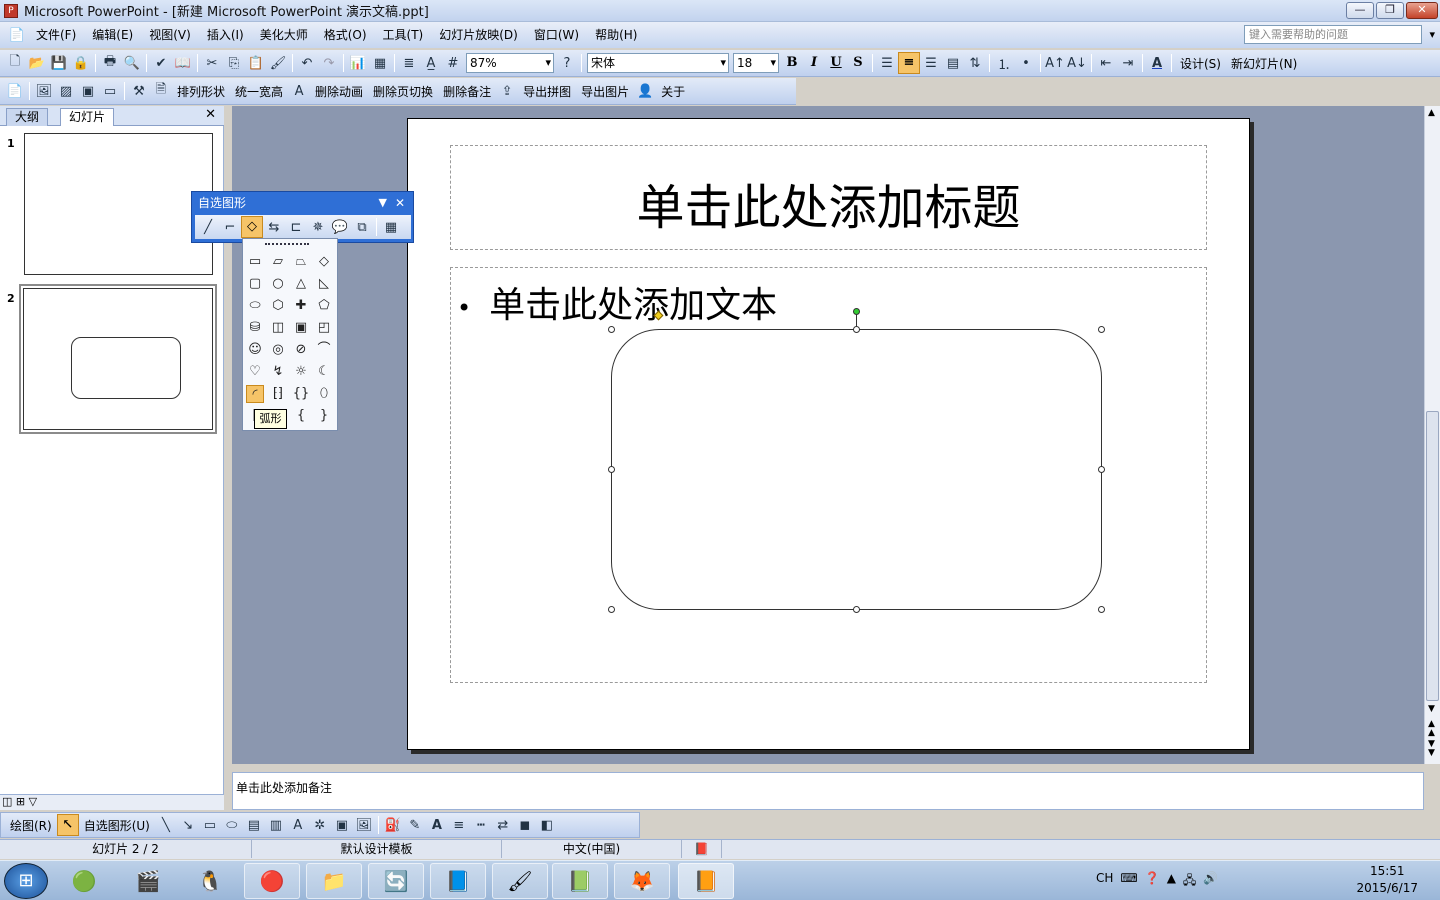 The image size is (1440, 900). I want to click on stars-banners-category-icon: ✵, so click(318, 227).